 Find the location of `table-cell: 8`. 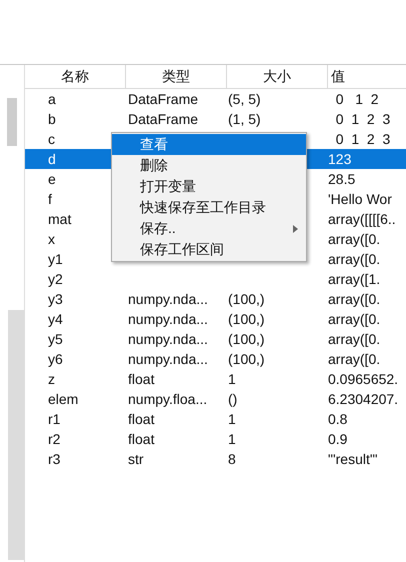

table-cell: 8 is located at coordinates (232, 459).